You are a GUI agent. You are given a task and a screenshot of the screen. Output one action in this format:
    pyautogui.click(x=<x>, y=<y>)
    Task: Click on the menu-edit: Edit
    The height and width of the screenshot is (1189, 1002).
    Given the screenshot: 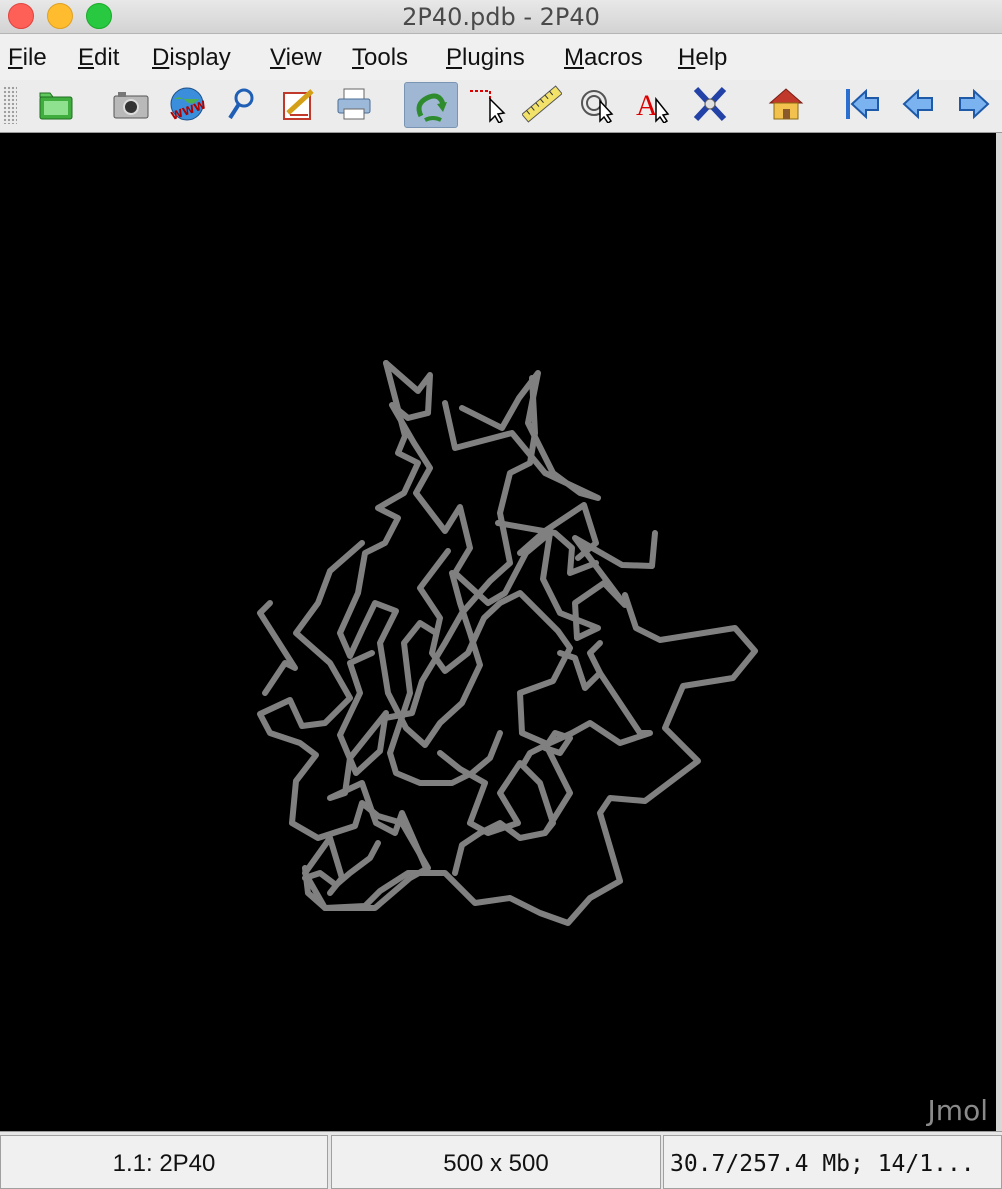 What is the action you would take?
    pyautogui.click(x=98, y=58)
    